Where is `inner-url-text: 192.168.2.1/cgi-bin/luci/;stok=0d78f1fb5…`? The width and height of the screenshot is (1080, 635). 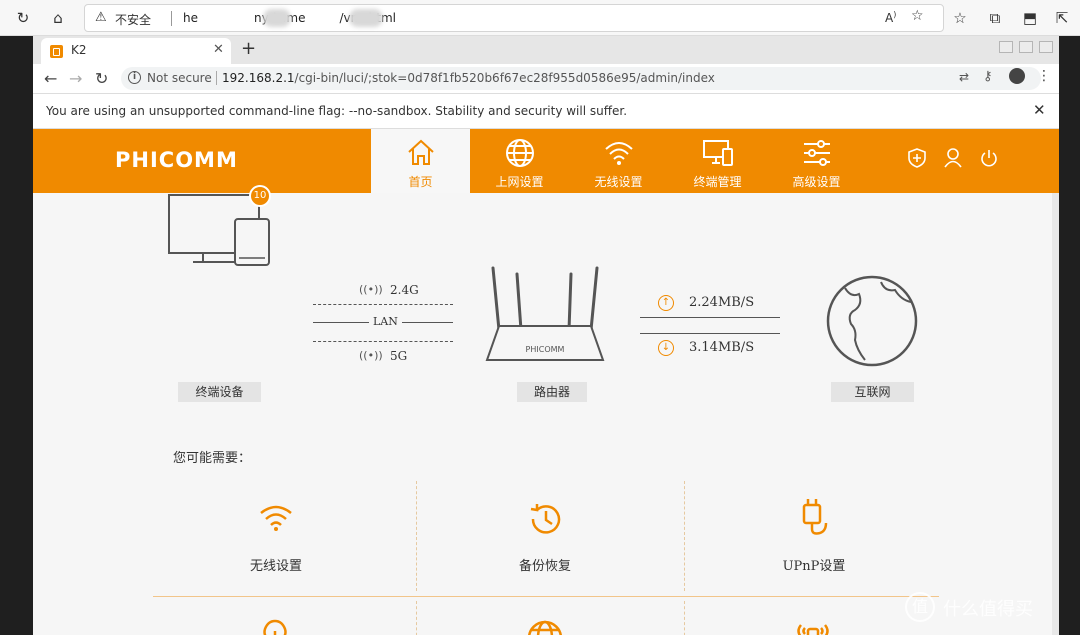 inner-url-text: 192.168.2.1/cgi-bin/luci/;stok=0d78f1fb5… is located at coordinates (468, 78).